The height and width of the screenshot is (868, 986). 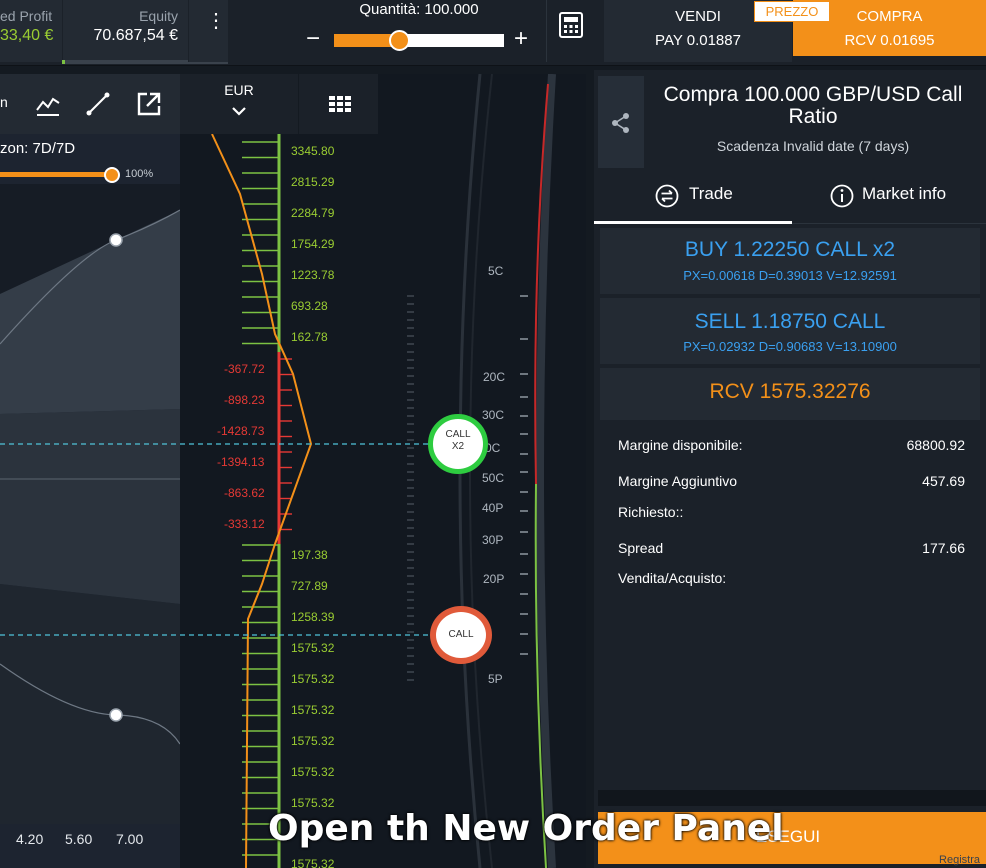 I want to click on leg-buy-greeks: PX=0.00618 D=0.39013 V=12.92591, so click(x=790, y=275).